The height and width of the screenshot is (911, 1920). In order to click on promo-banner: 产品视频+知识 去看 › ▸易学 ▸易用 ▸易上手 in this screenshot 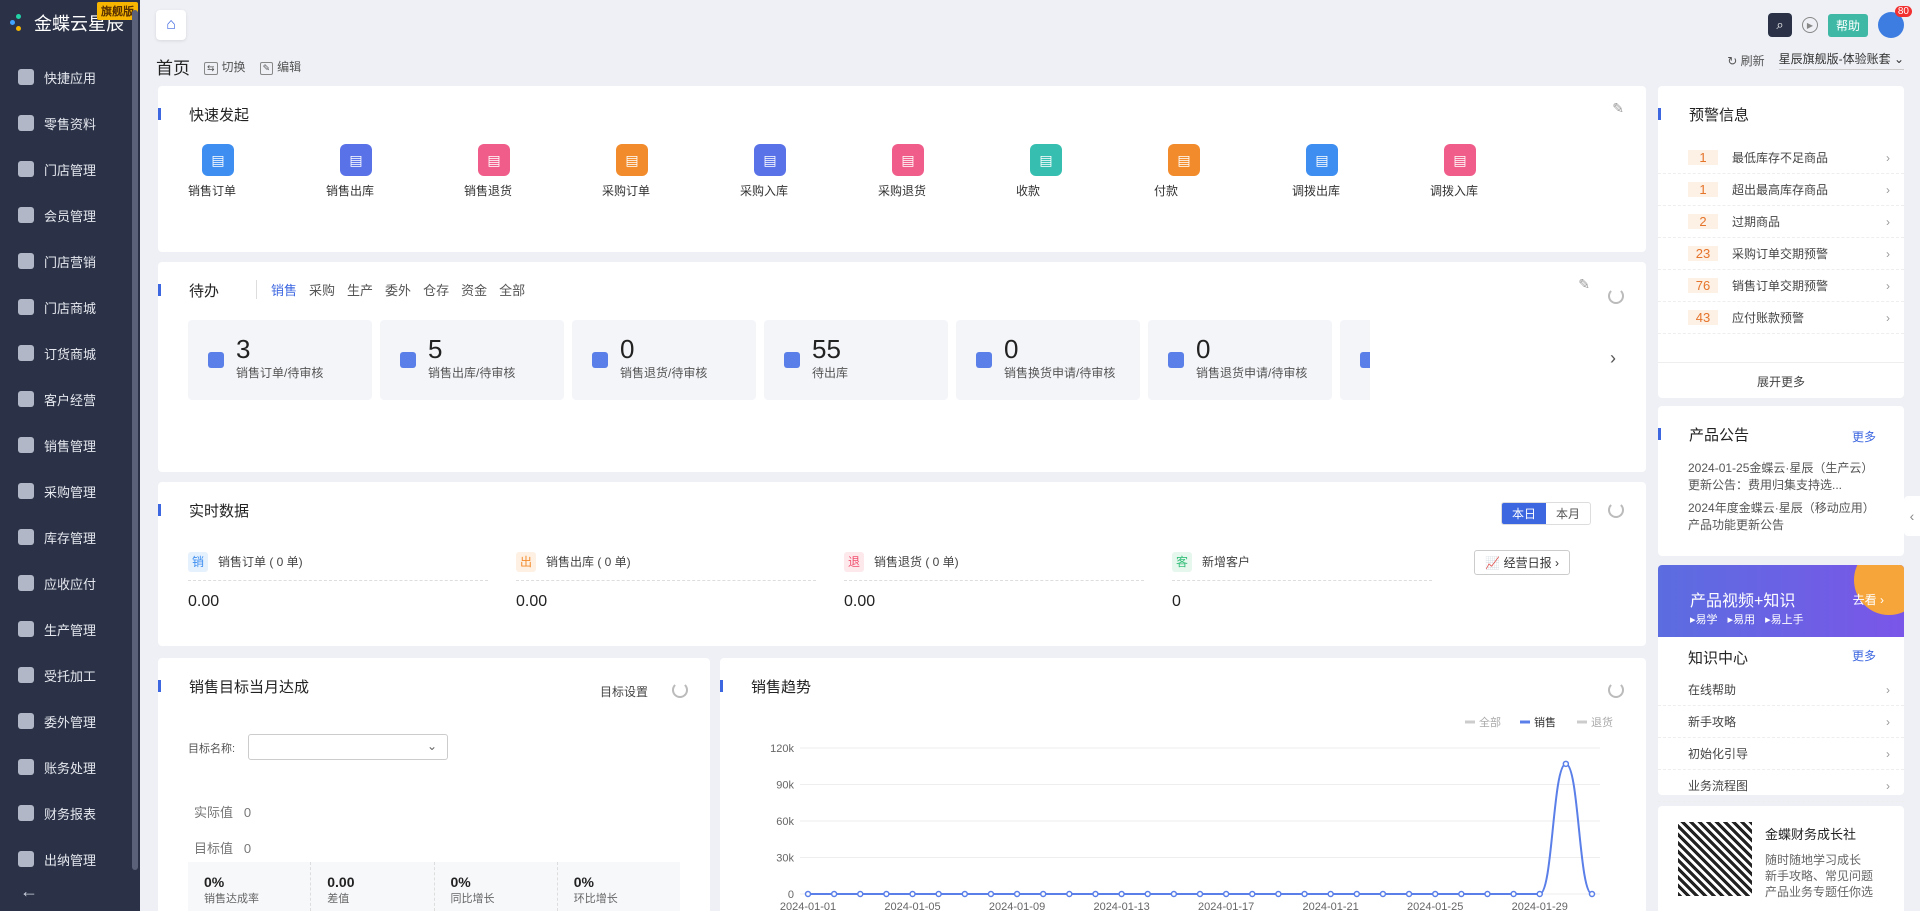, I will do `click(1781, 601)`.